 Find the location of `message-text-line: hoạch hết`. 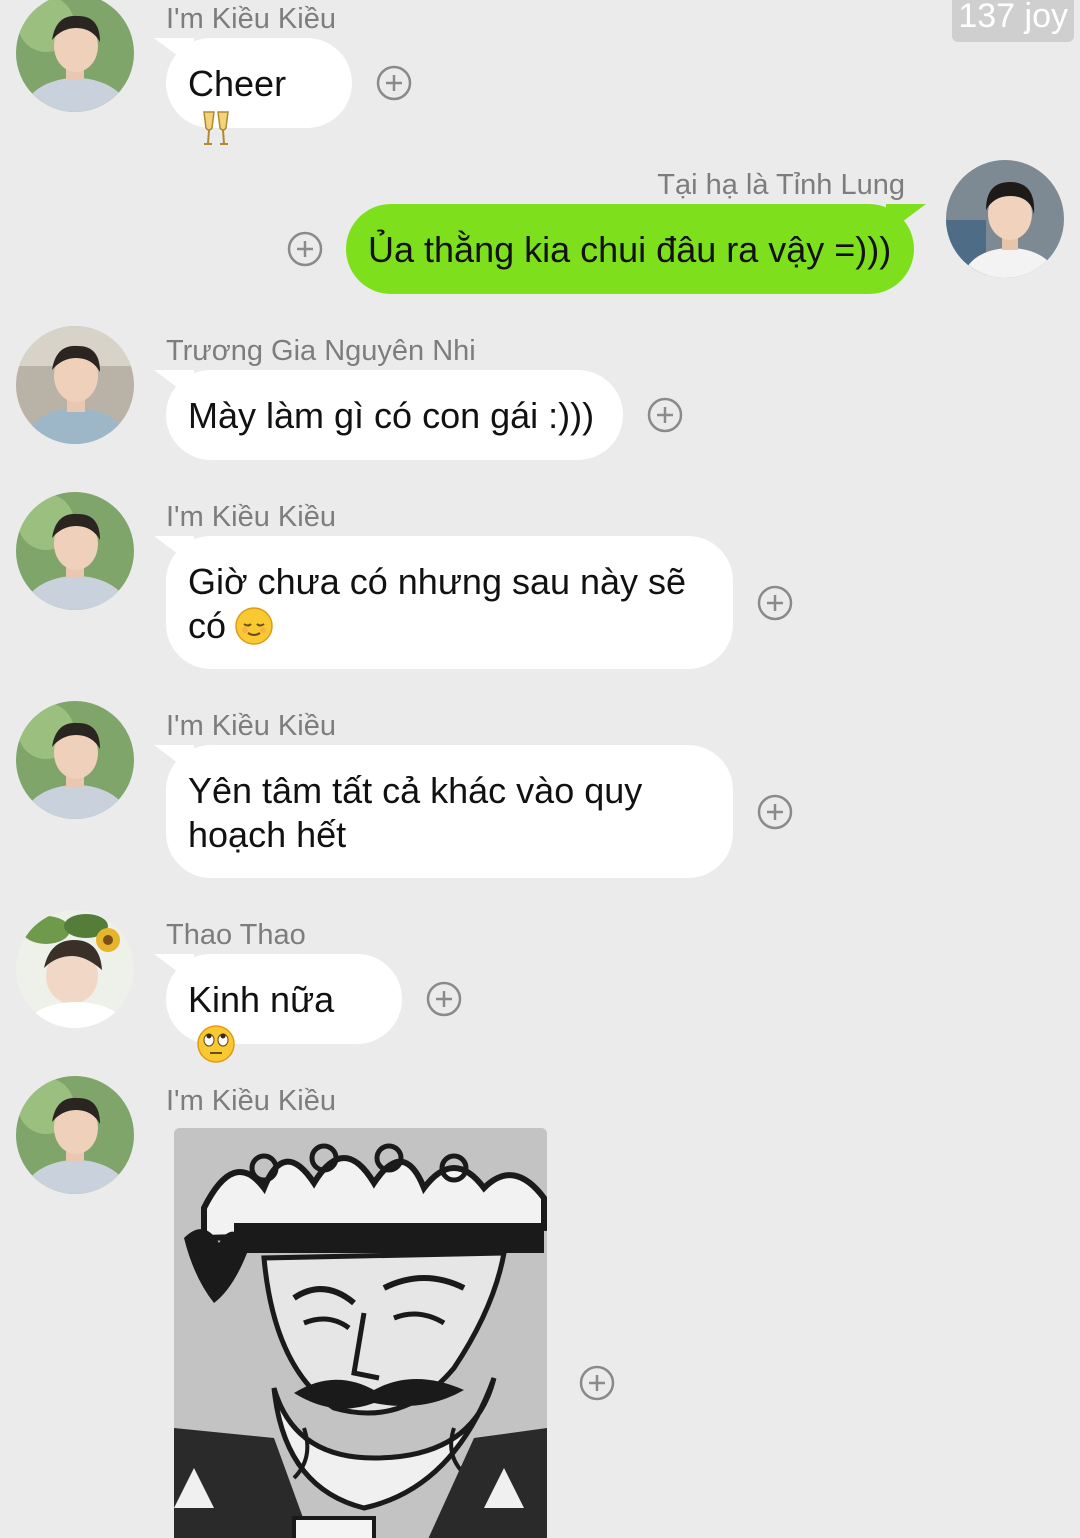

message-text-line: hoạch hết is located at coordinates (267, 834).